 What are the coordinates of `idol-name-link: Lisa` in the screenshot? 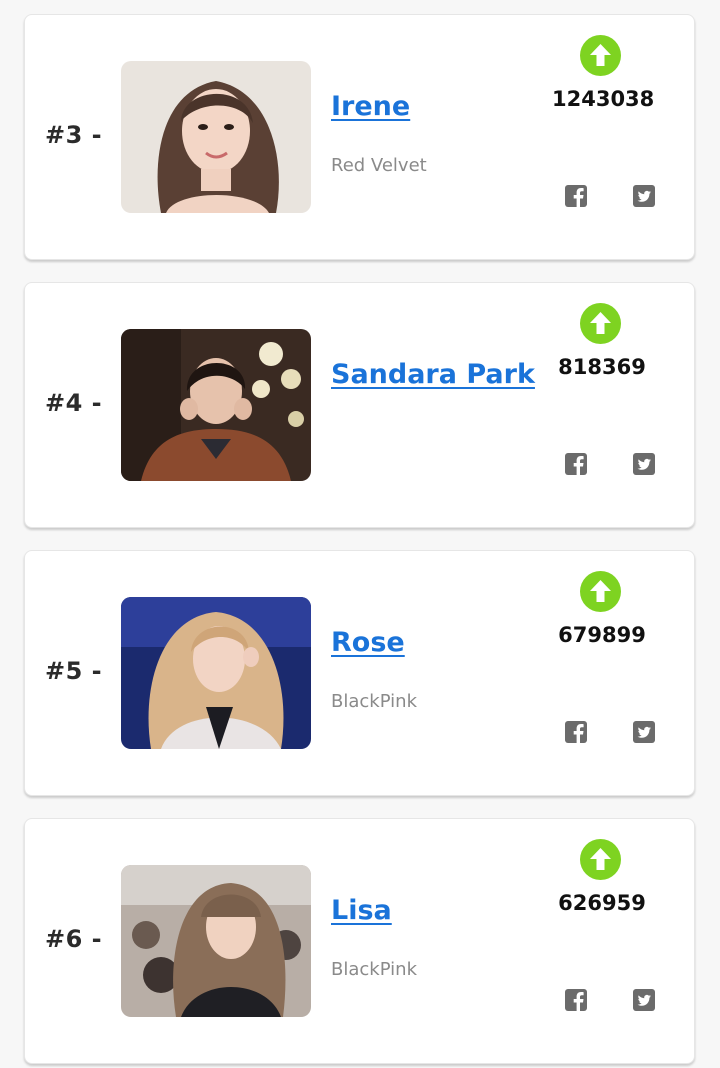 It's located at (361, 910).